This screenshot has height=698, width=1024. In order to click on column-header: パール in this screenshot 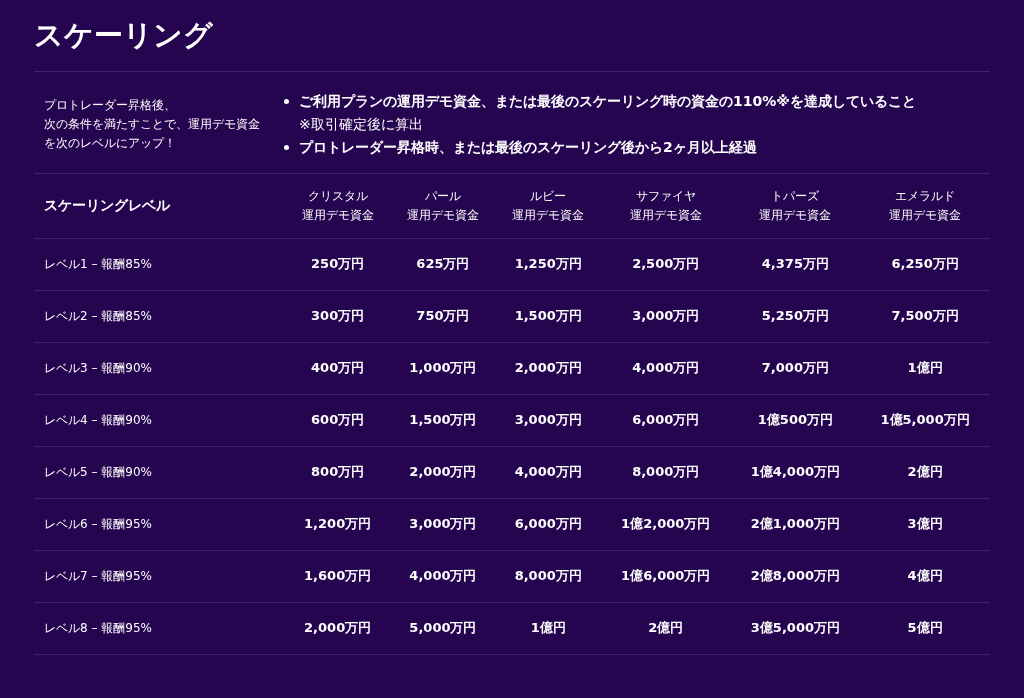, I will do `click(442, 196)`.